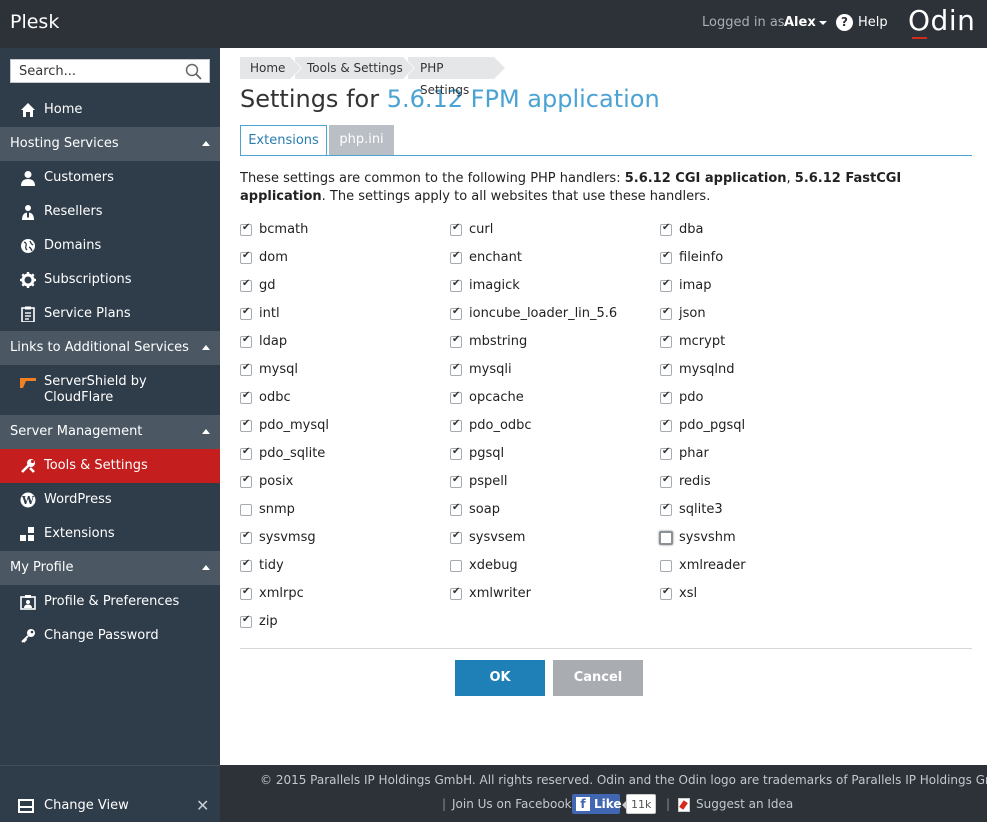  Describe the element at coordinates (64, 143) in the screenshot. I see `section-label: Hosting Services` at that location.